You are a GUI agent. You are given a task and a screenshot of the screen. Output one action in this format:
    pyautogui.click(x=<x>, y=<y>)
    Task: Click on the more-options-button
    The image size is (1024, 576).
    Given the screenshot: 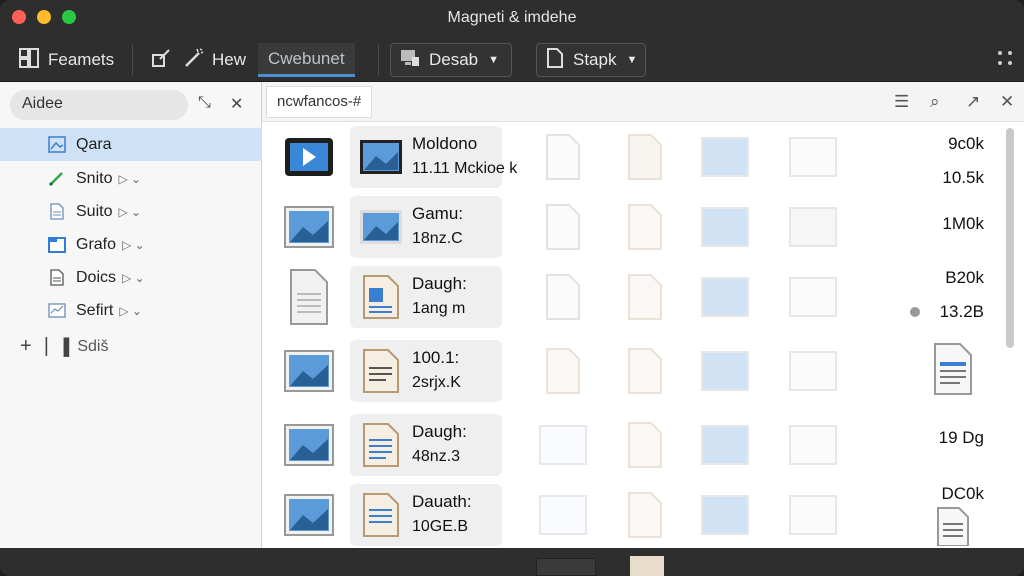 What is the action you would take?
    pyautogui.click(x=1005, y=60)
    